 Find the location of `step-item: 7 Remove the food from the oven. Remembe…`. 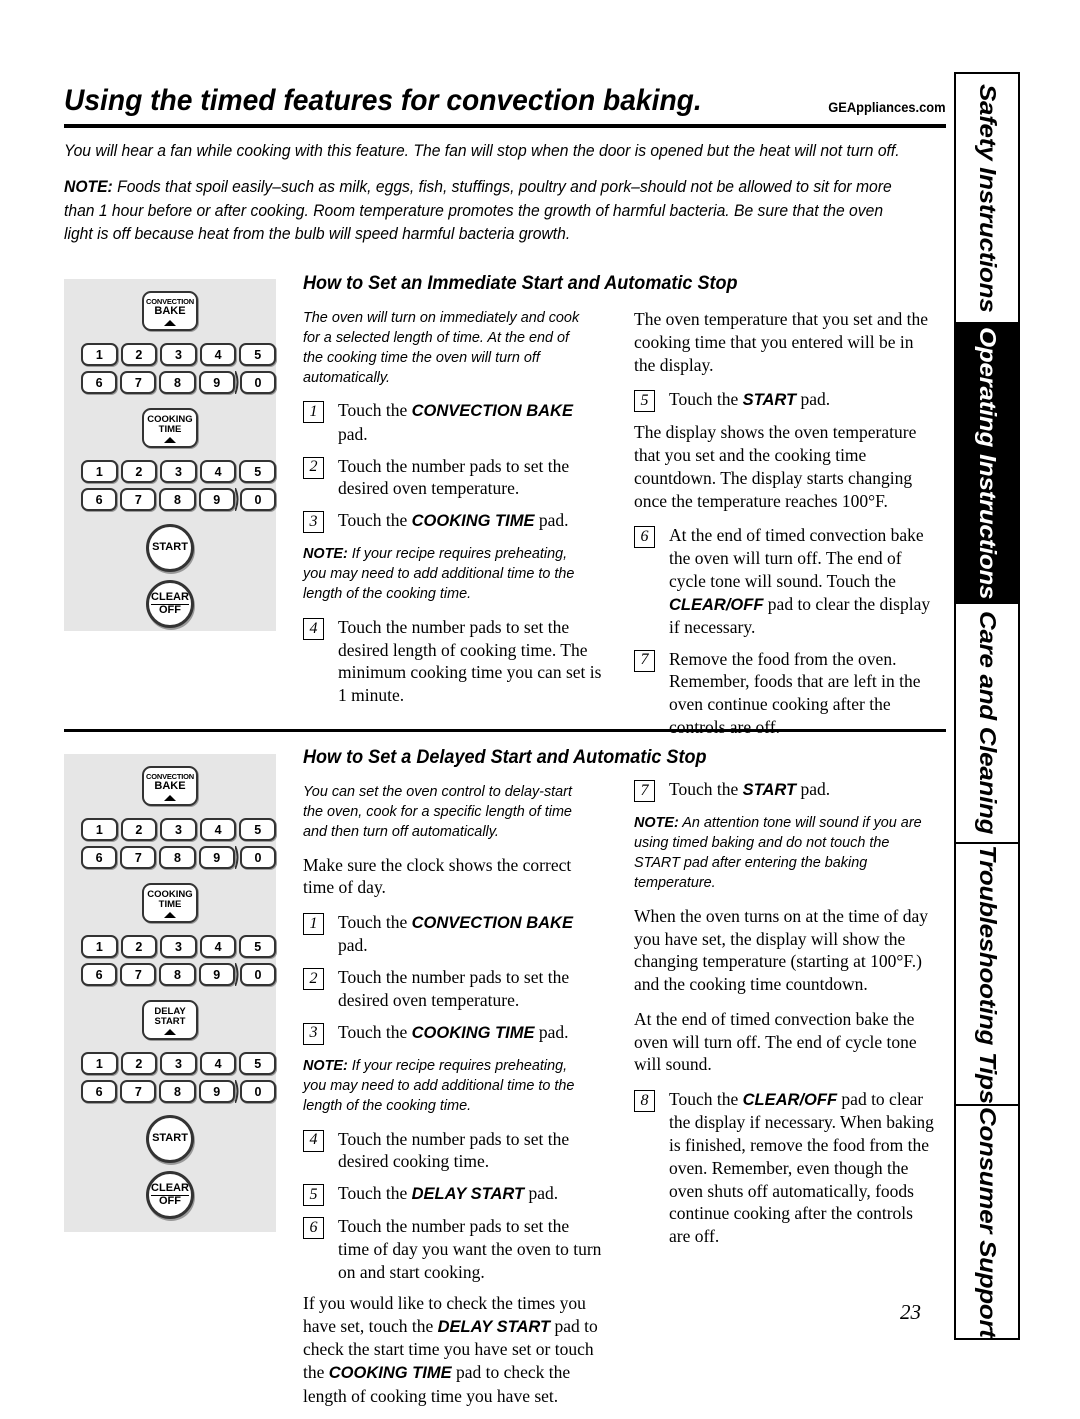

step-item: 7 Remove the food from the oven. Remembe… is located at coordinates (784, 693).